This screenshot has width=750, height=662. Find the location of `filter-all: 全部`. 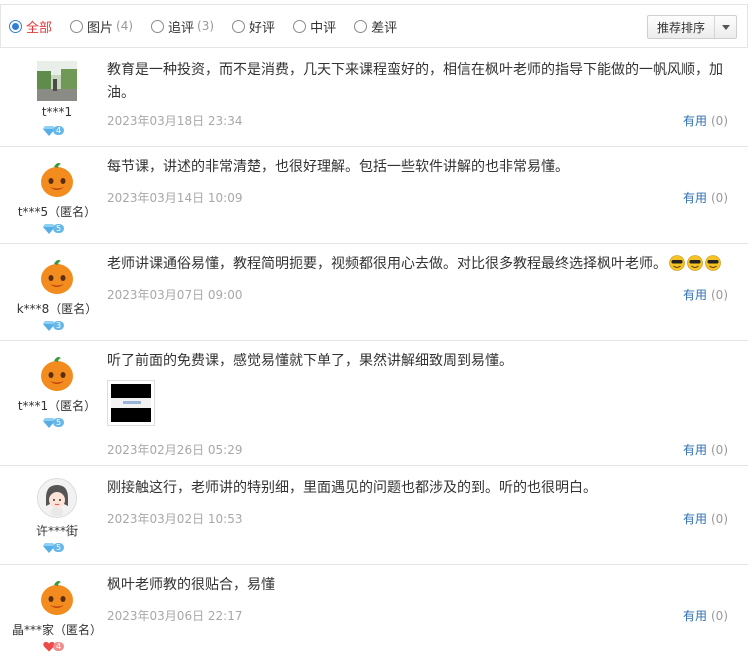

filter-all: 全部 is located at coordinates (30, 26).